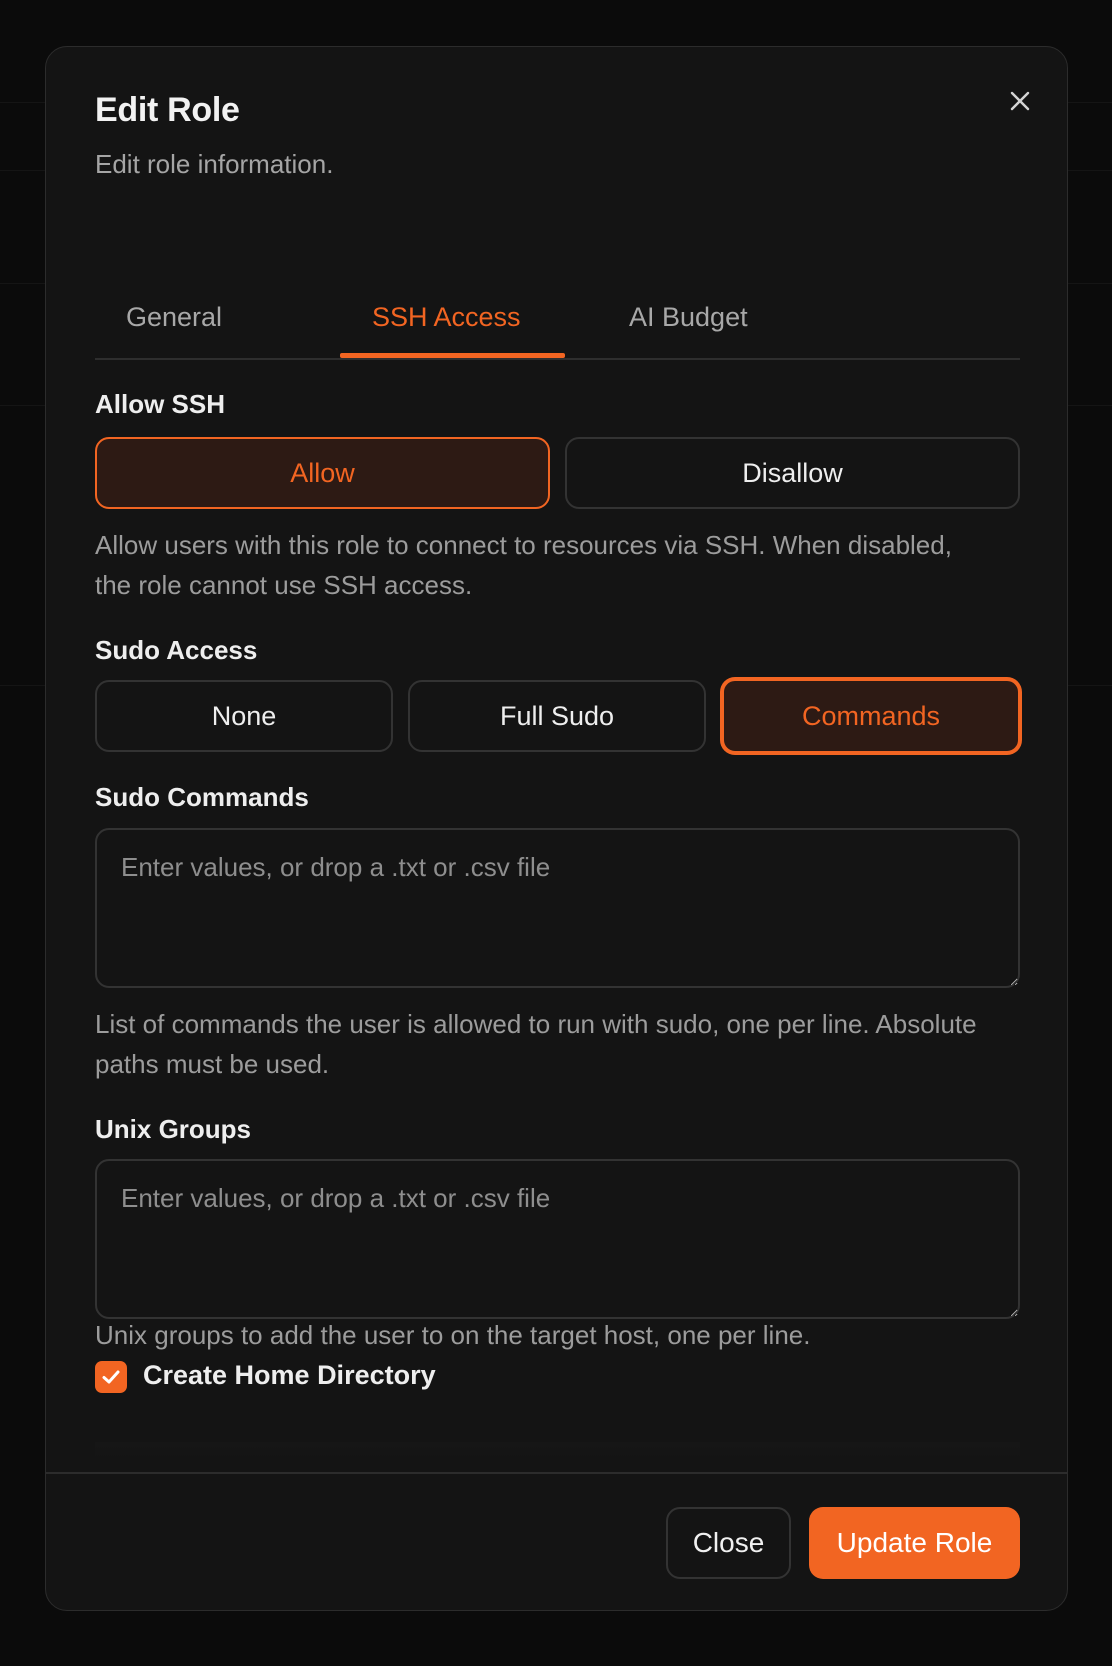  What do you see at coordinates (160, 404) in the screenshot?
I see `allow-ssh-label: Allow SSH` at bounding box center [160, 404].